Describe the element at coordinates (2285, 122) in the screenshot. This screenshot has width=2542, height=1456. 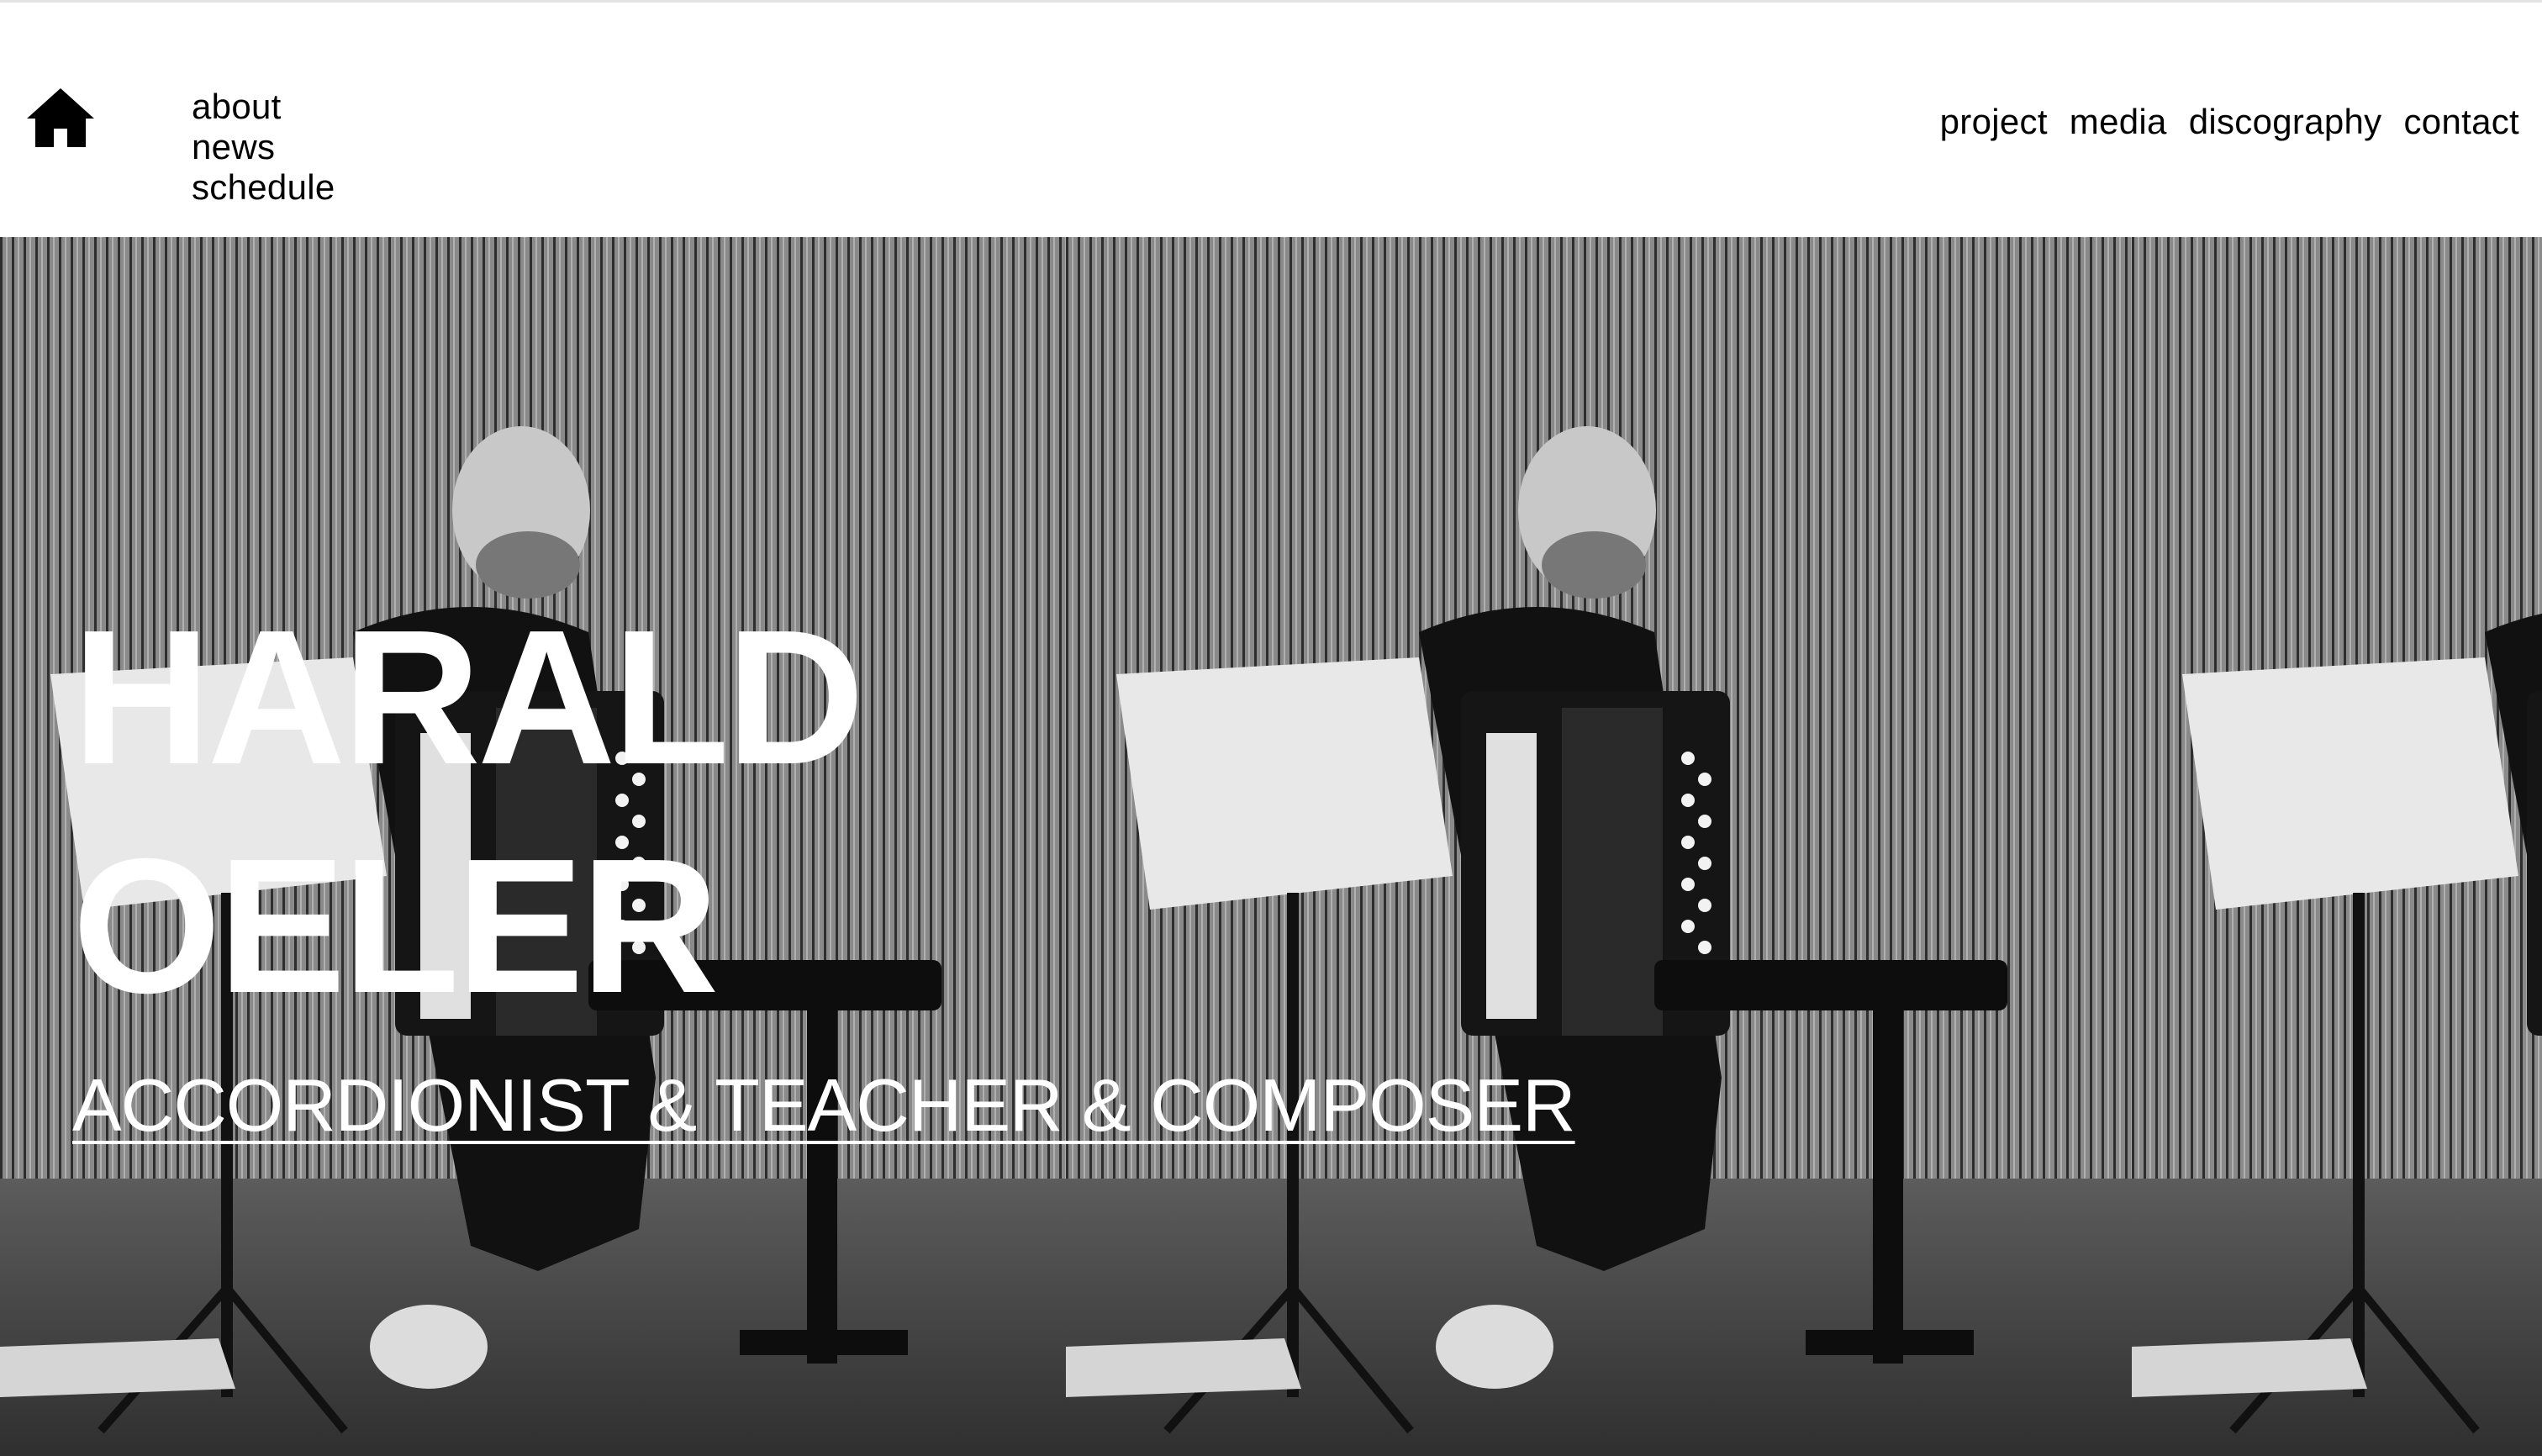
I see `nav-link-discography: discography` at that location.